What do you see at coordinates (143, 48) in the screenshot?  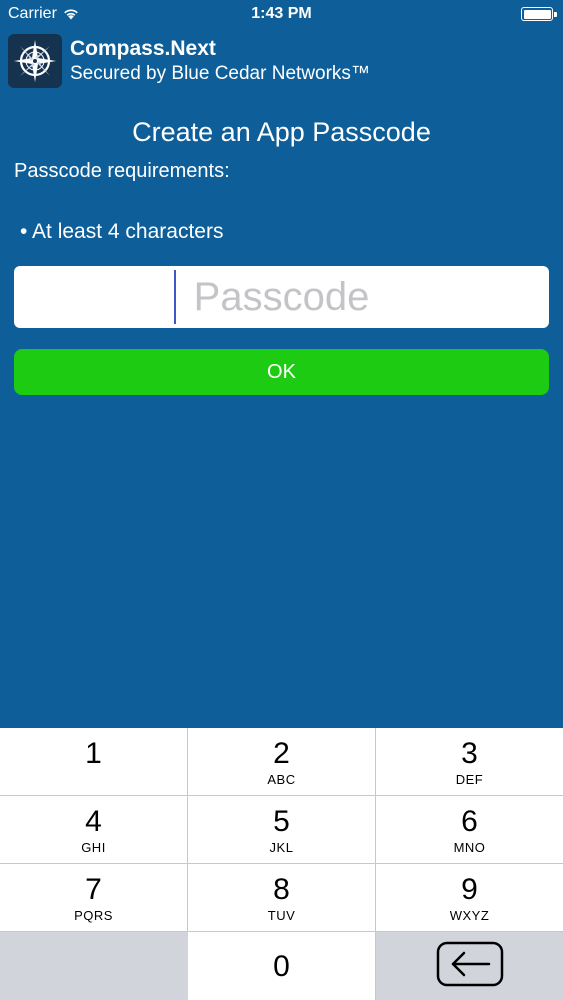 I see `app-title: Compass.Next` at bounding box center [143, 48].